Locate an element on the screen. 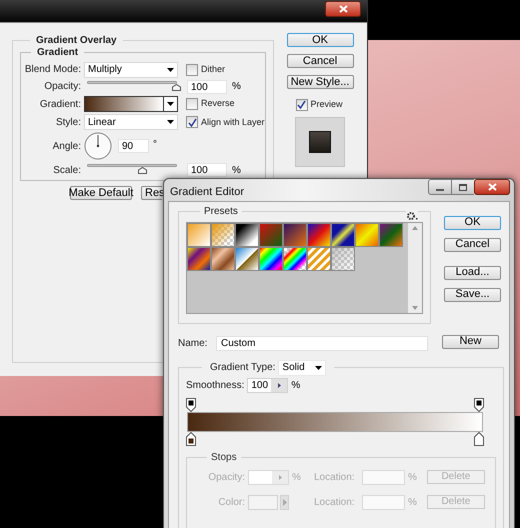 This screenshot has width=520, height=528. color-menu-button is located at coordinates (284, 502).